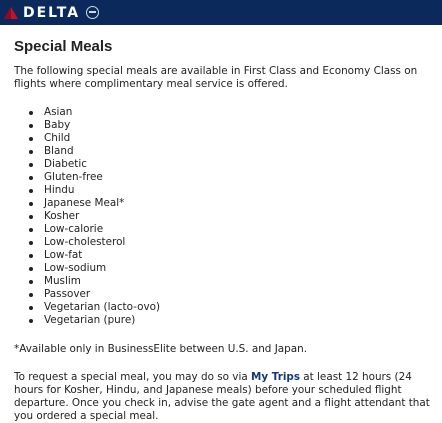  I want to click on list-item: Kosher, so click(233, 216).